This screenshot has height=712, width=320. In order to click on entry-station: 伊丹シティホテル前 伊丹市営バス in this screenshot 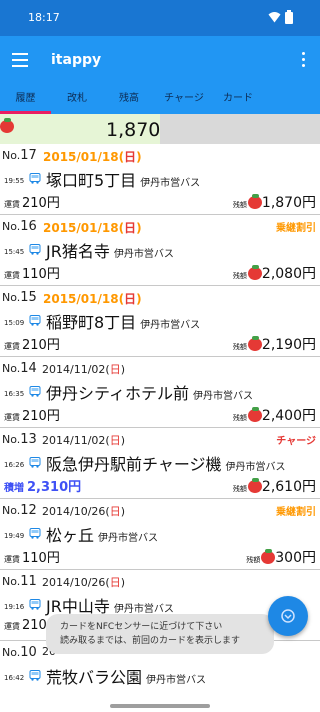, I will do `click(150, 393)`.